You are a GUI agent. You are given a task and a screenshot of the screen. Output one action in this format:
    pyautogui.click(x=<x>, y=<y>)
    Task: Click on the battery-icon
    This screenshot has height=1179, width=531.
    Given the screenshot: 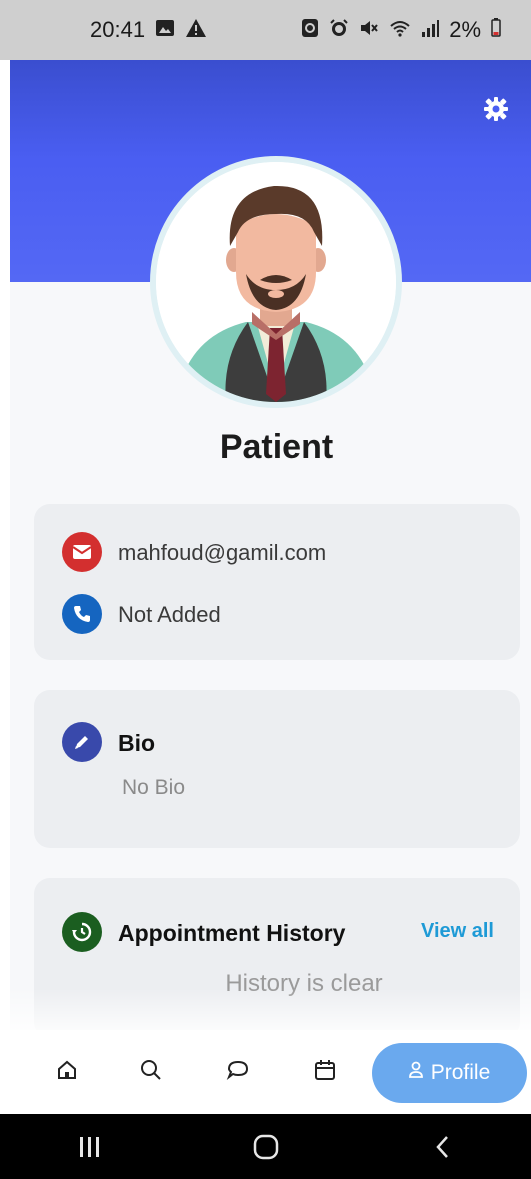 What is the action you would take?
    pyautogui.click(x=496, y=30)
    